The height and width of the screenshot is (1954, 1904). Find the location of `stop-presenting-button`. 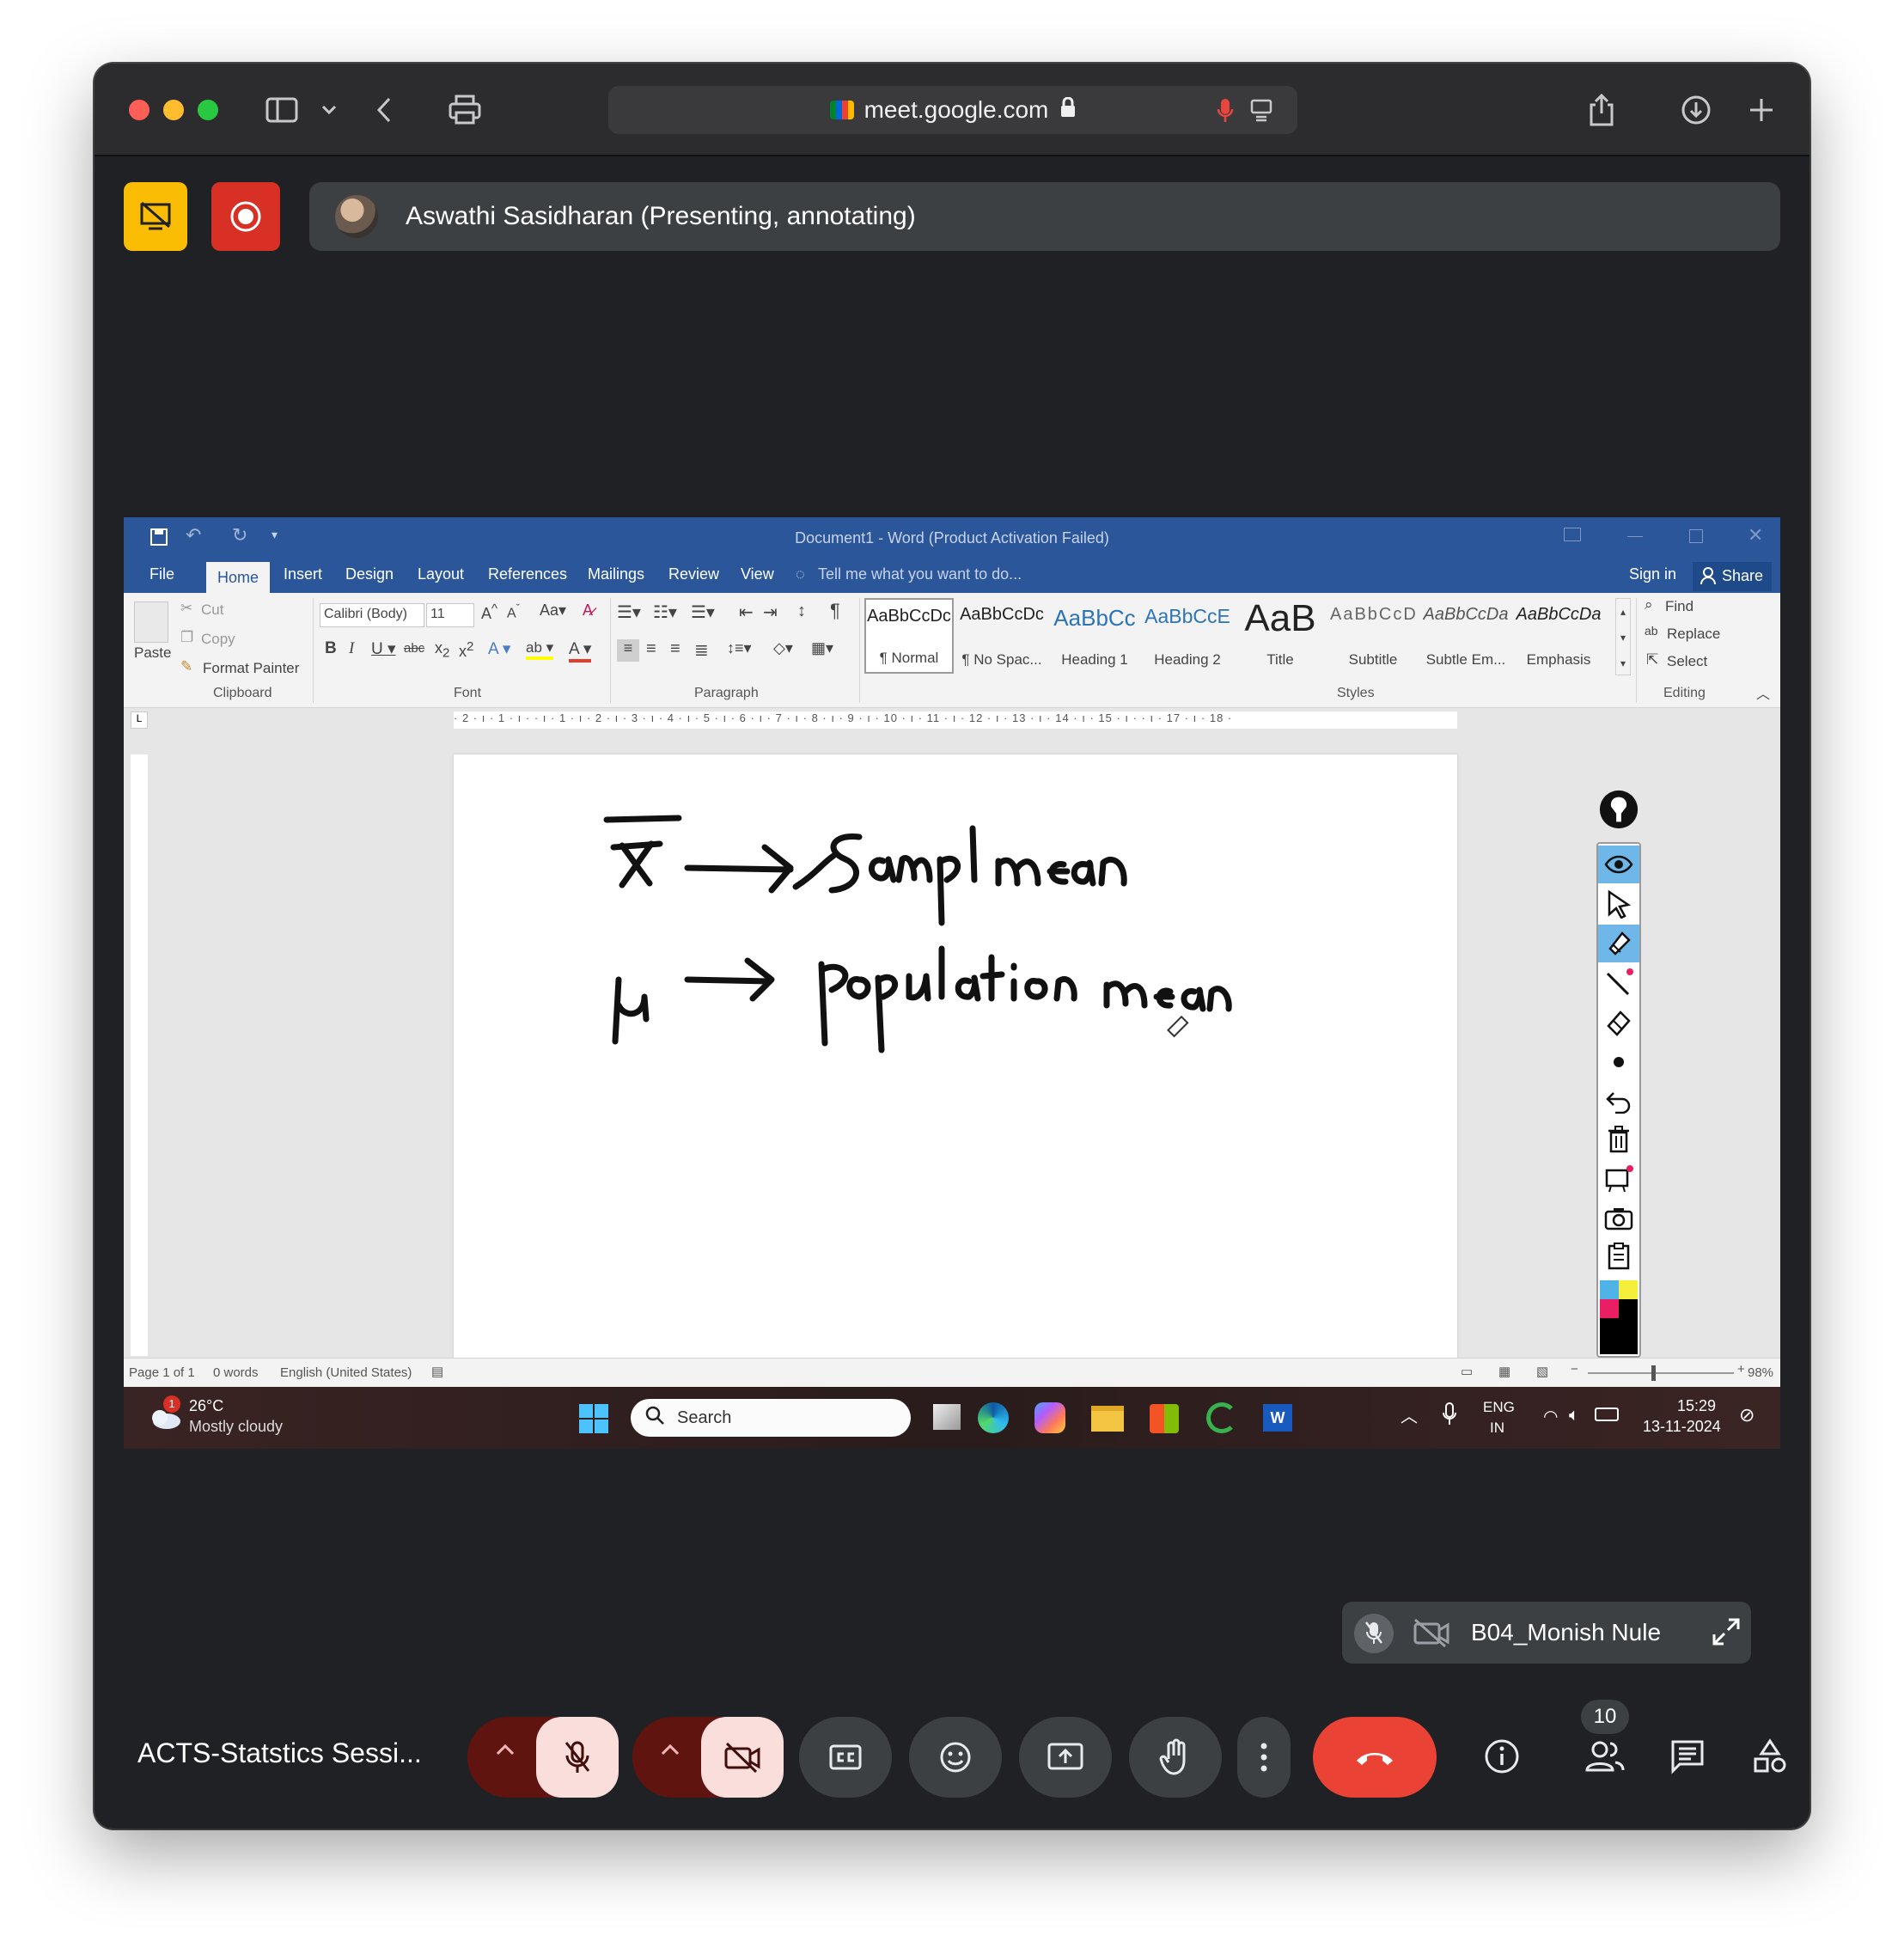

stop-presenting-button is located at coordinates (155, 216).